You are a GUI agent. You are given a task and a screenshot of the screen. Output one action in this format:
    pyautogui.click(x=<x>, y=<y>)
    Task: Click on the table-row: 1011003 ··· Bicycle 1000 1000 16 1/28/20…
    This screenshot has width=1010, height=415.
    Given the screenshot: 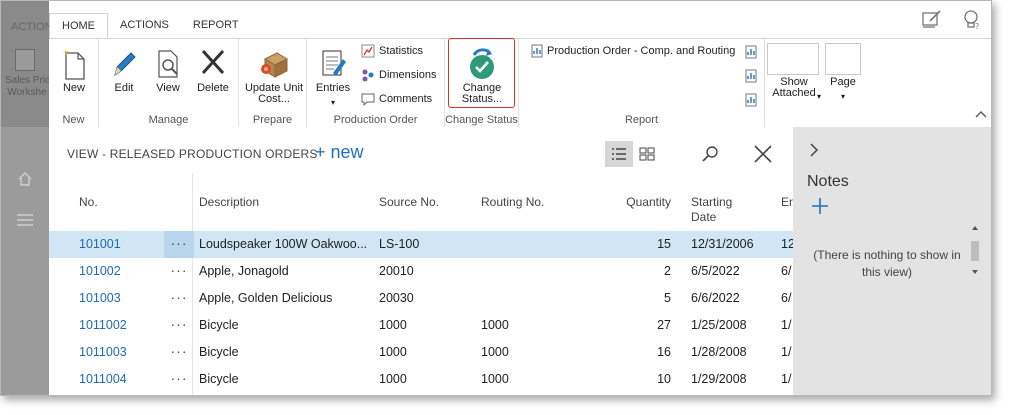 What is the action you would take?
    pyautogui.click(x=421, y=352)
    